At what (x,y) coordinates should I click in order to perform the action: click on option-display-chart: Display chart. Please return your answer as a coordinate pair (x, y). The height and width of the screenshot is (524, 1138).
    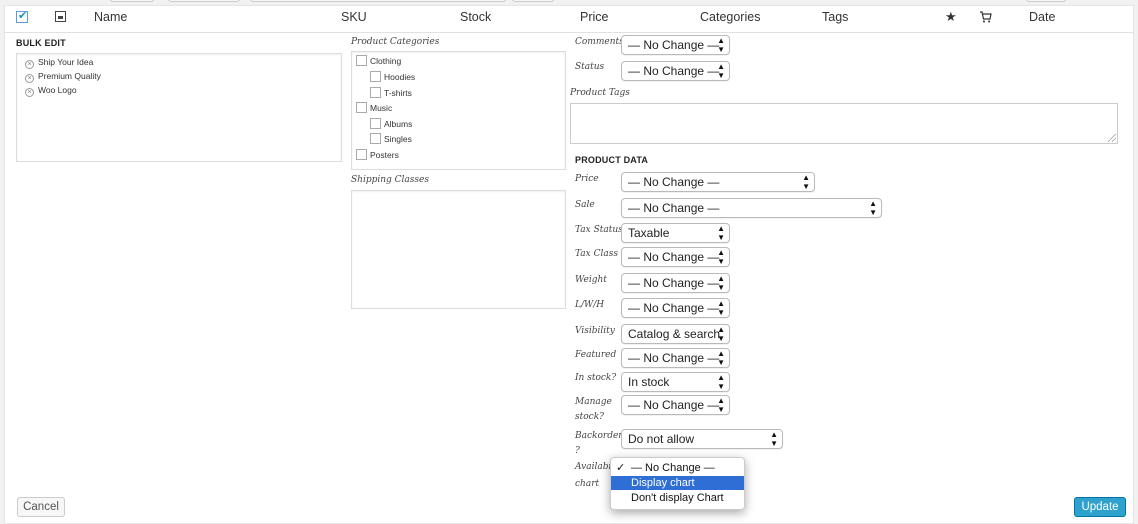
    Looking at the image, I should click on (677, 483).